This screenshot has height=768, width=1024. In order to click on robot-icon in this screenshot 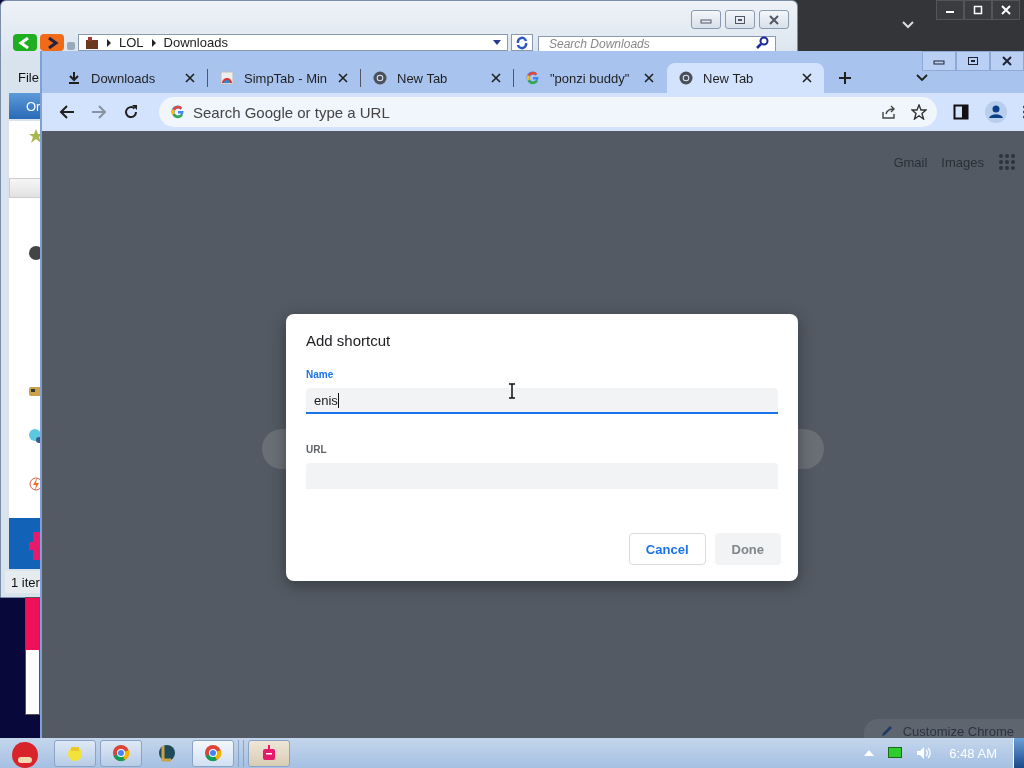, I will do `click(269, 753)`.